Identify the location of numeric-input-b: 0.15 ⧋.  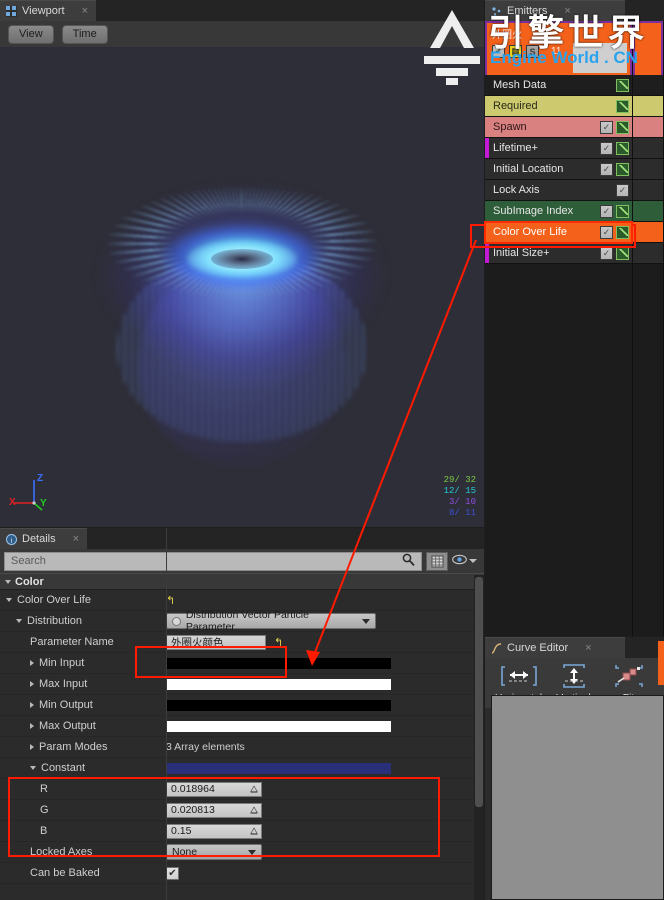
(214, 831).